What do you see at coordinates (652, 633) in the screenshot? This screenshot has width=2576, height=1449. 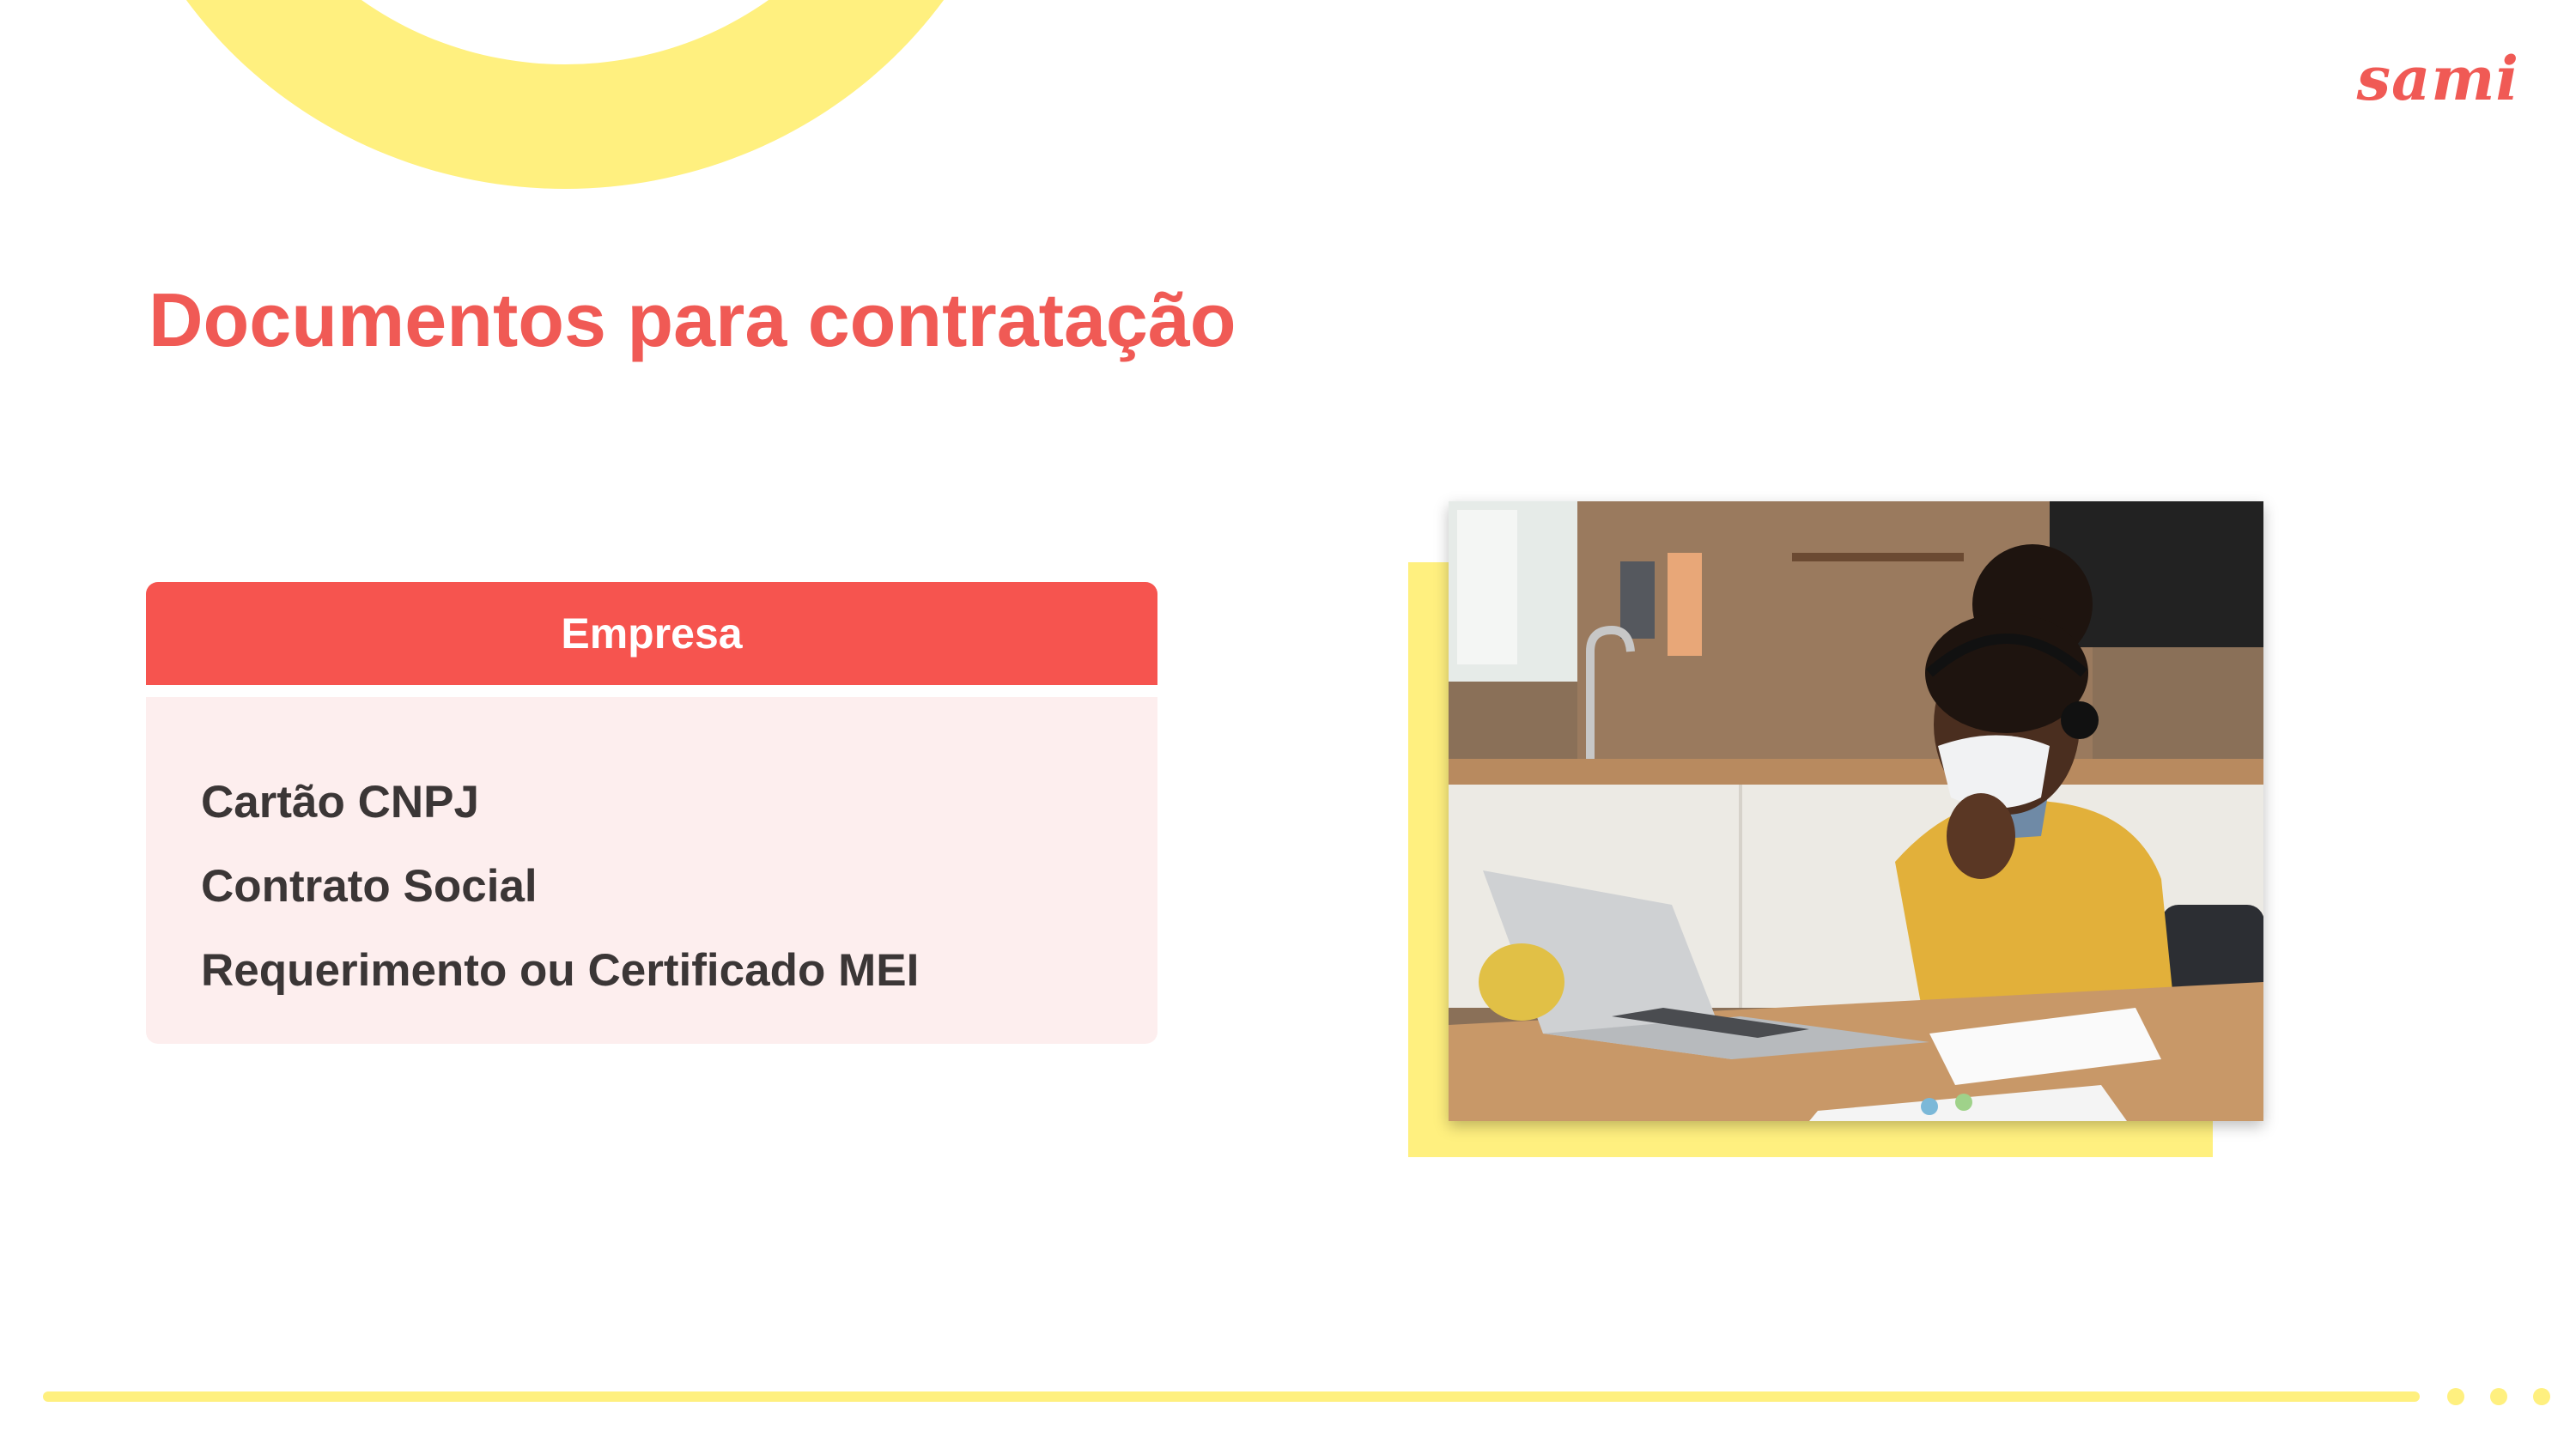 I see `card-header-label: Empresa` at bounding box center [652, 633].